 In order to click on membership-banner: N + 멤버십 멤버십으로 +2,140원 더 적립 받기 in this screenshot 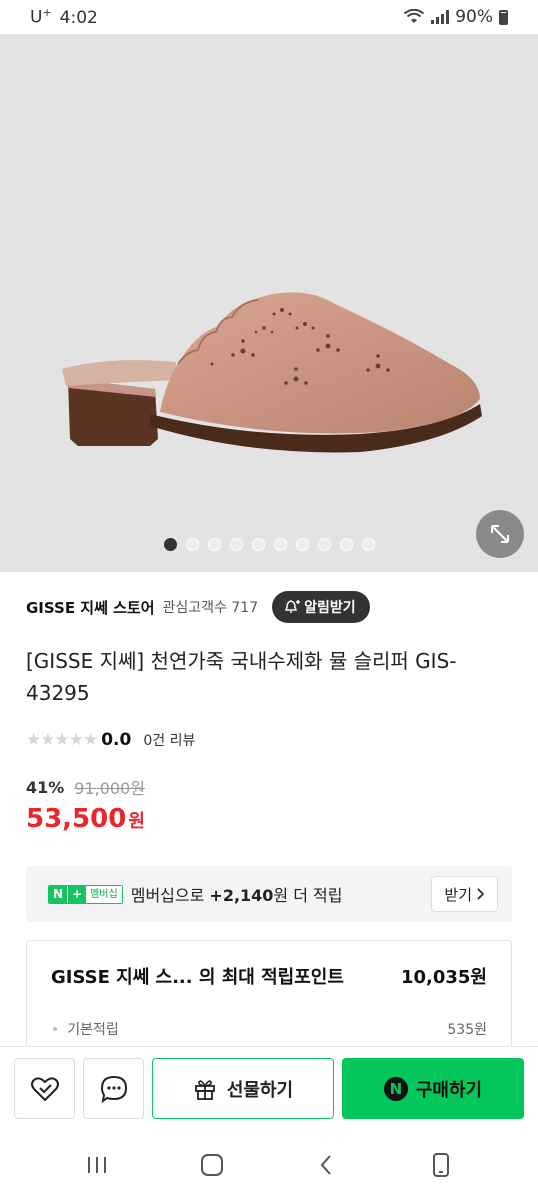, I will do `click(269, 894)`.